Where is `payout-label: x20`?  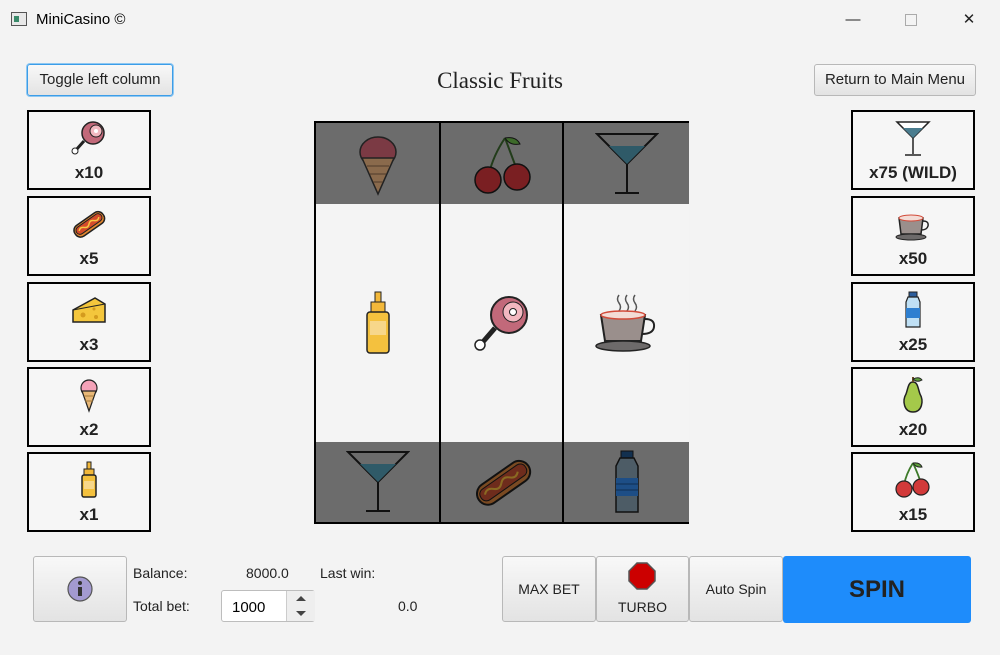
payout-label: x20 is located at coordinates (913, 429).